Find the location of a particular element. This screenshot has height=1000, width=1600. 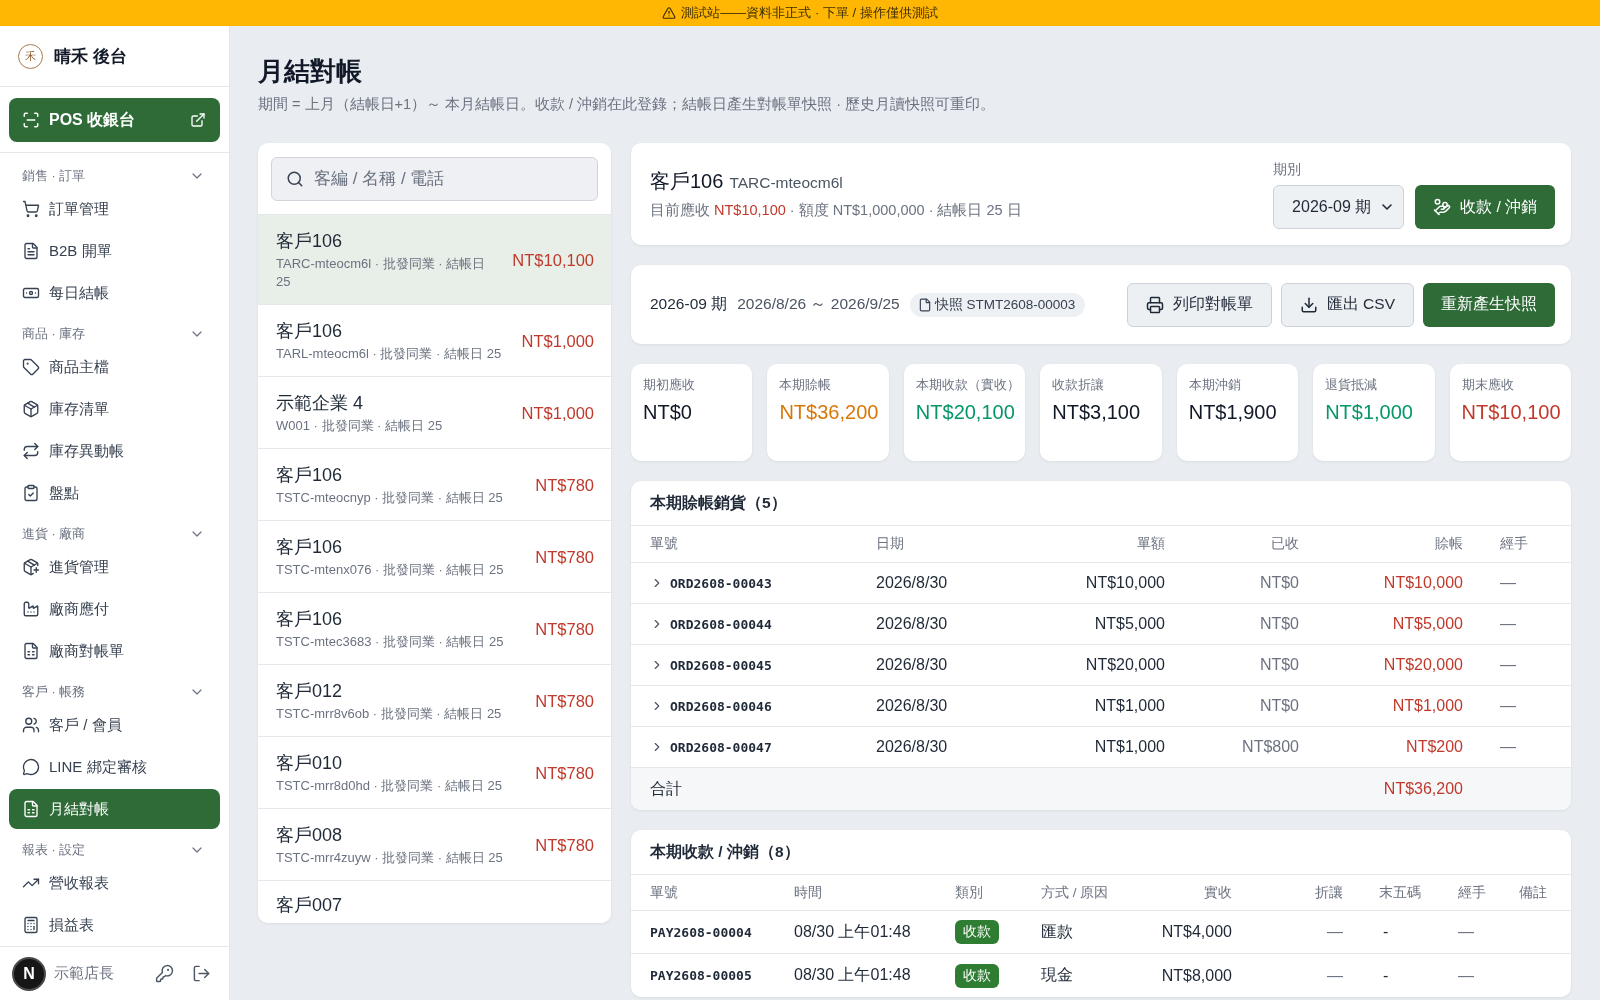

cart-icon is located at coordinates (31, 209).